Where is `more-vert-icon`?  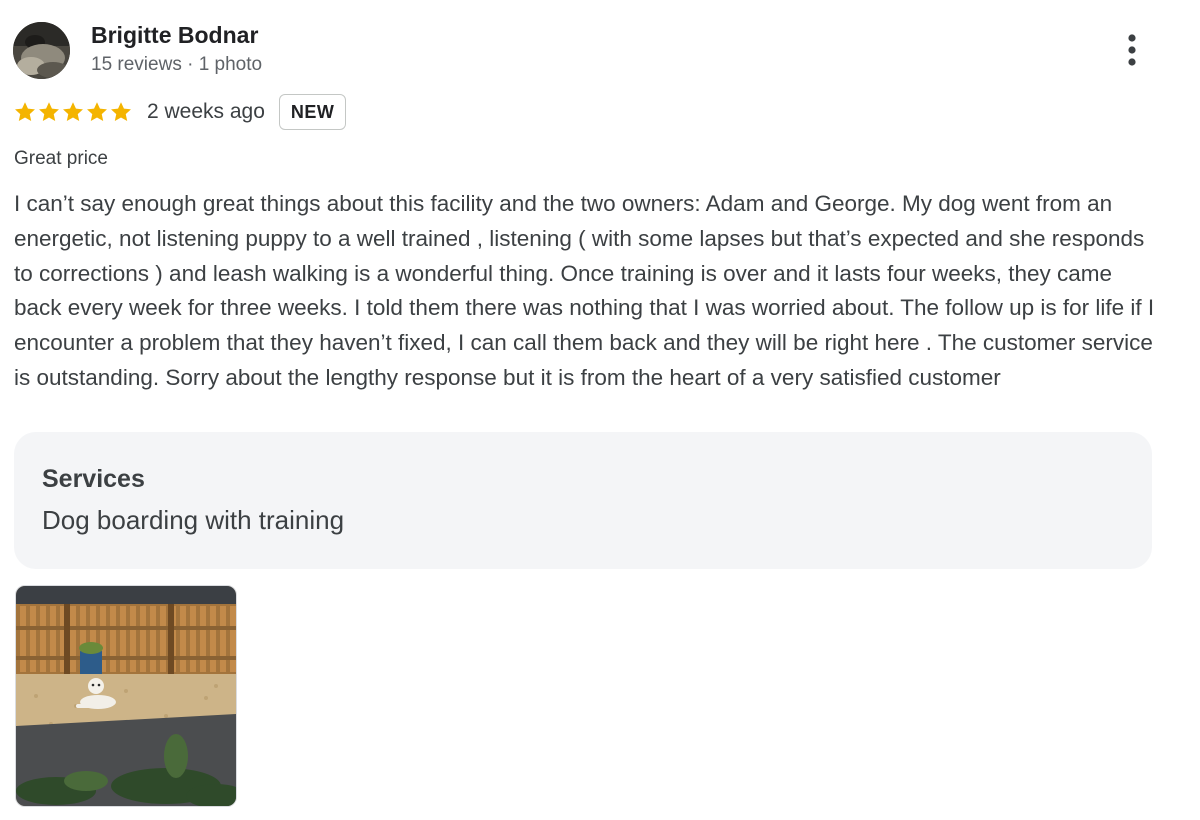
more-vert-icon is located at coordinates (1132, 50).